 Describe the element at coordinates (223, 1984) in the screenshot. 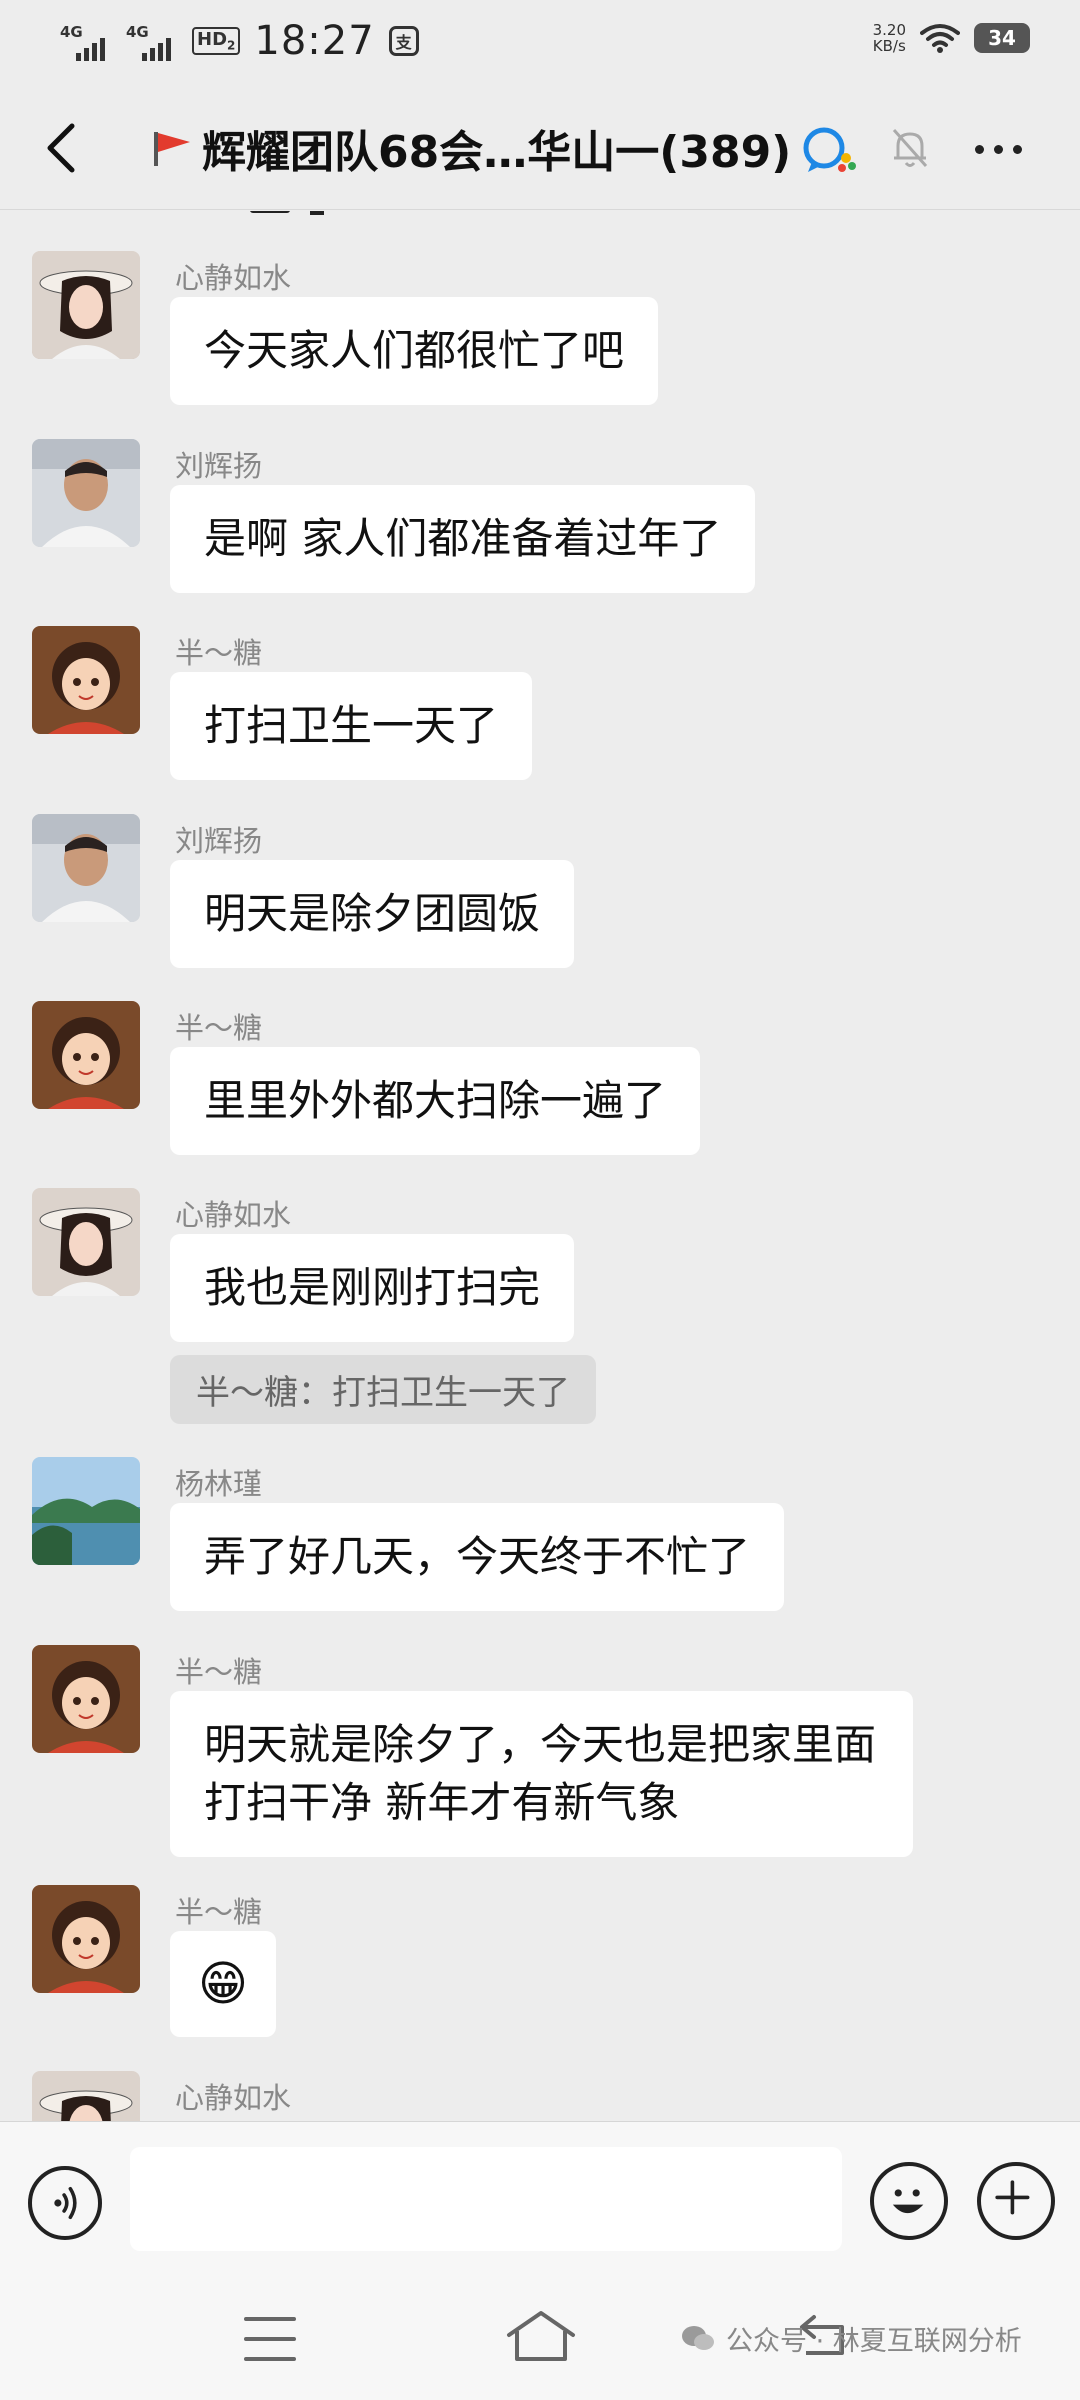

I see `emoji-message-bubble: 😁` at that location.